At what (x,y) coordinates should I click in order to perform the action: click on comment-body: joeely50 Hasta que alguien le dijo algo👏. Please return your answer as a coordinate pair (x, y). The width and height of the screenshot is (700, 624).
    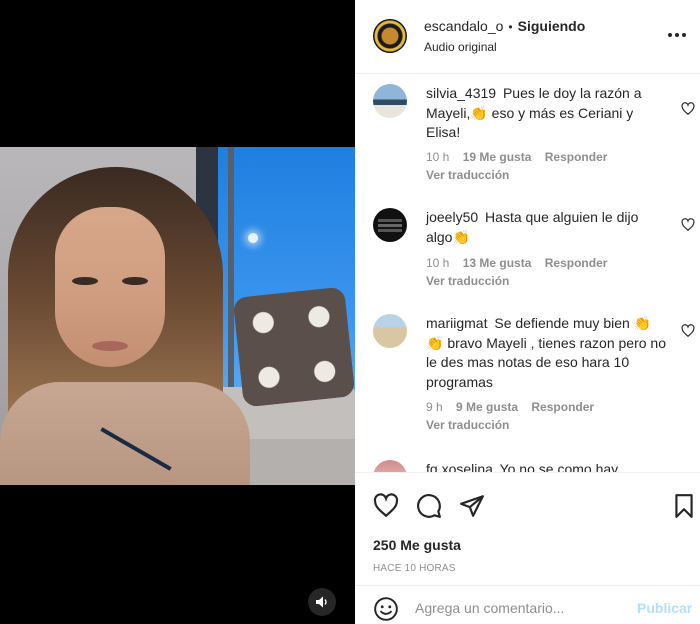
    Looking at the image, I should click on (547, 227).